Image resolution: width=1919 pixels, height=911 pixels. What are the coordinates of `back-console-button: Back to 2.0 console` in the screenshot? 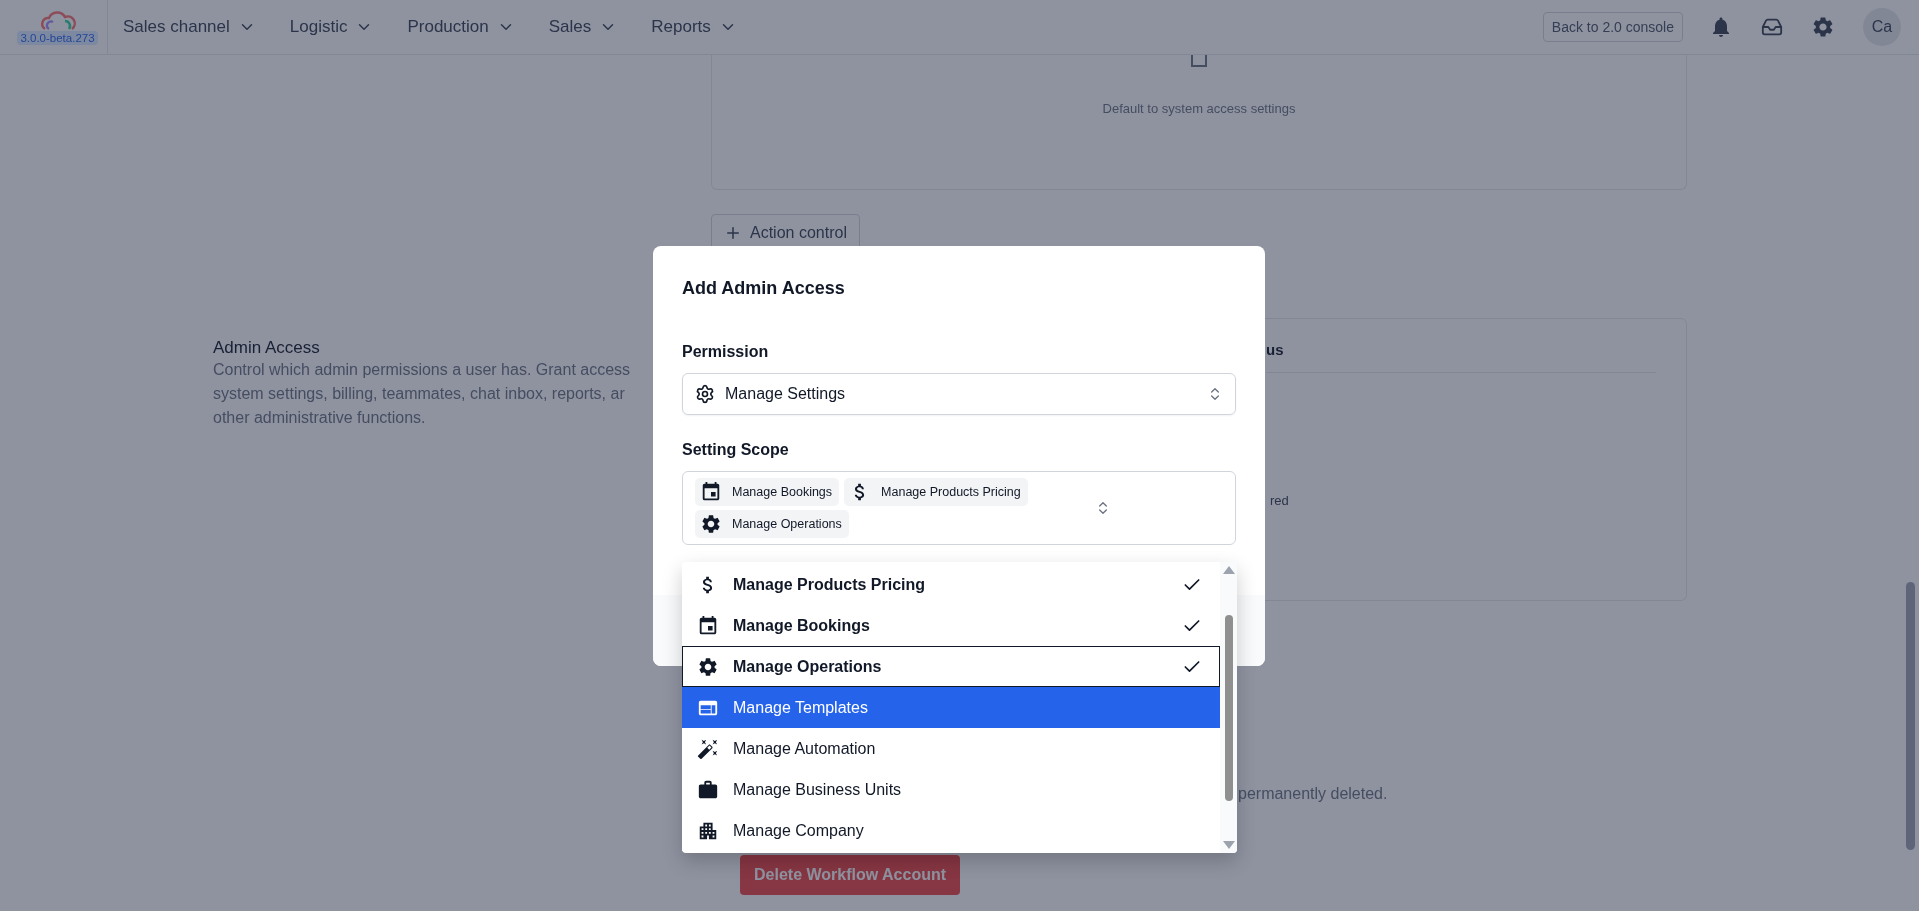 It's located at (1612, 27).